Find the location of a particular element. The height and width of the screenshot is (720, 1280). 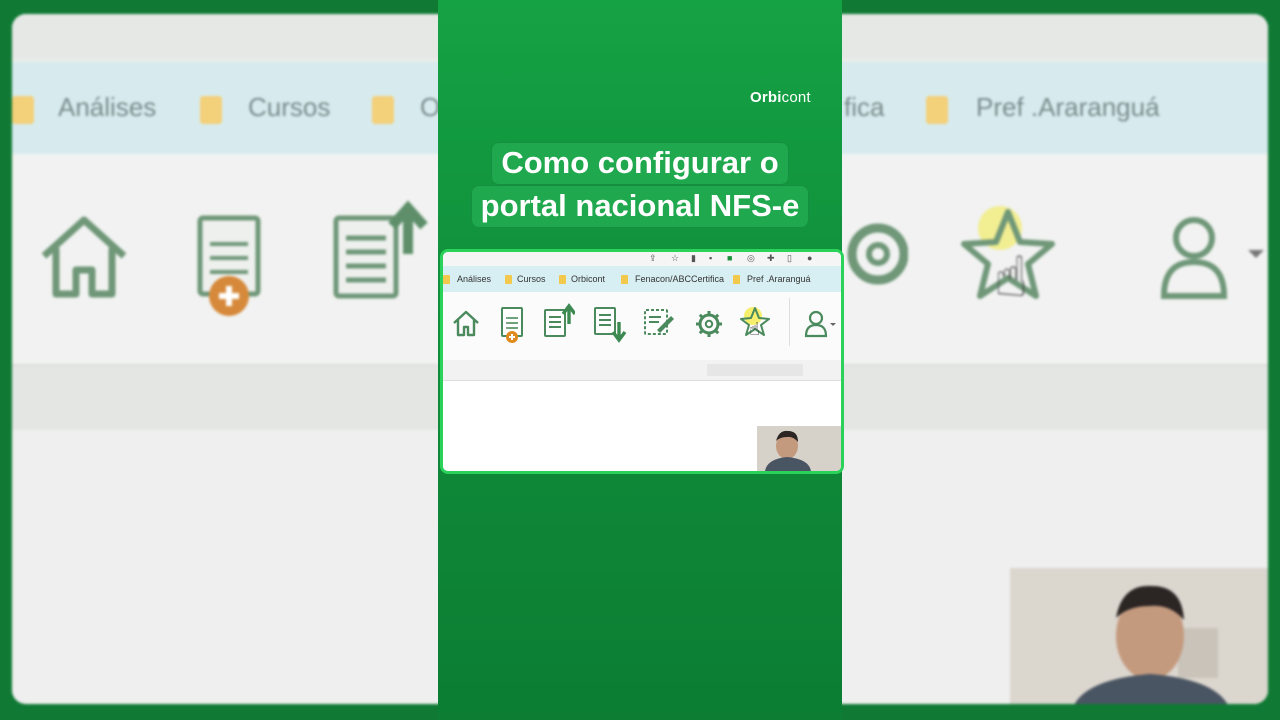

brand-suffix: cont is located at coordinates (796, 97).